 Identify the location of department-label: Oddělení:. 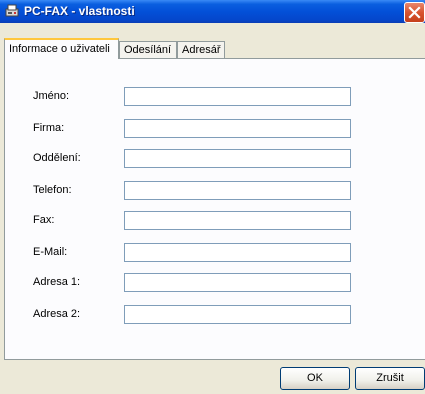
(57, 158).